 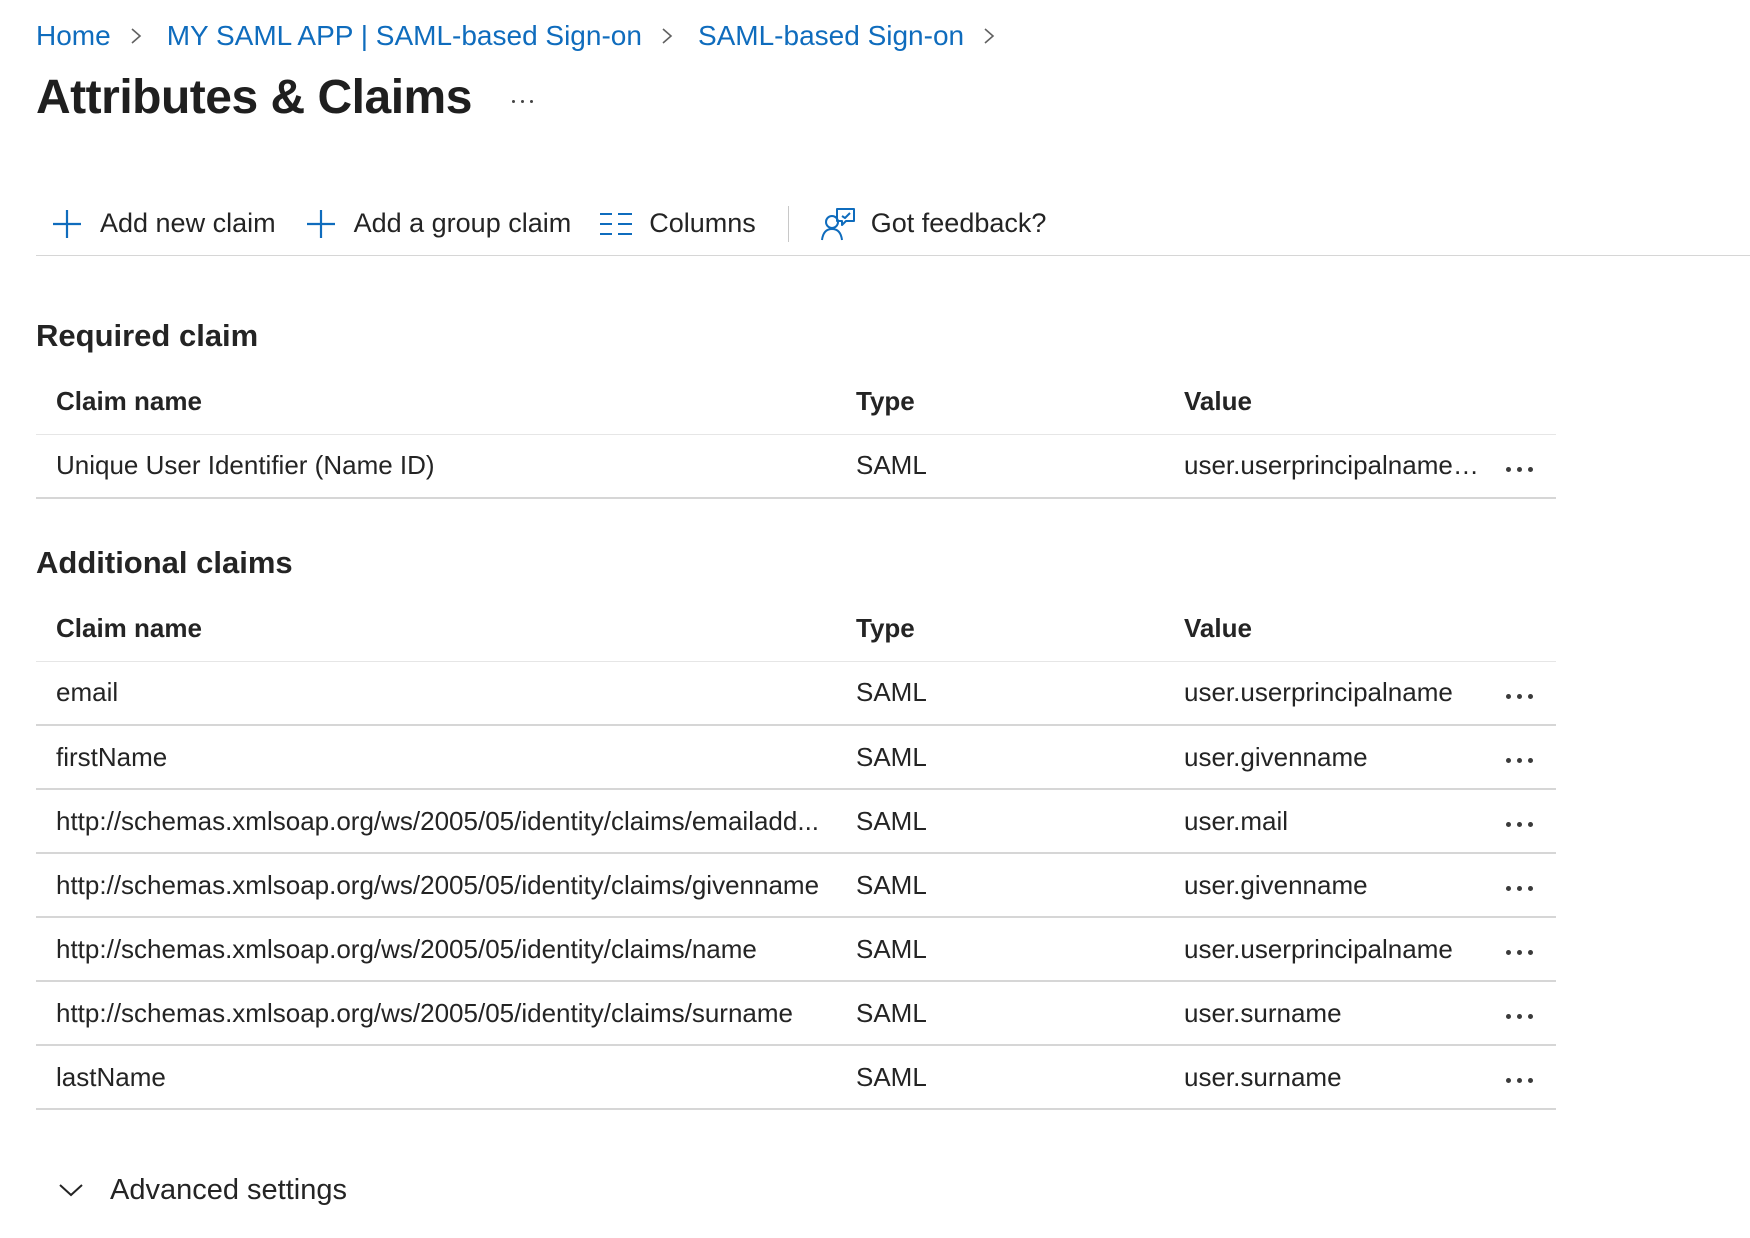 I want to click on add-new-claim-label: Add new claim, so click(x=188, y=223).